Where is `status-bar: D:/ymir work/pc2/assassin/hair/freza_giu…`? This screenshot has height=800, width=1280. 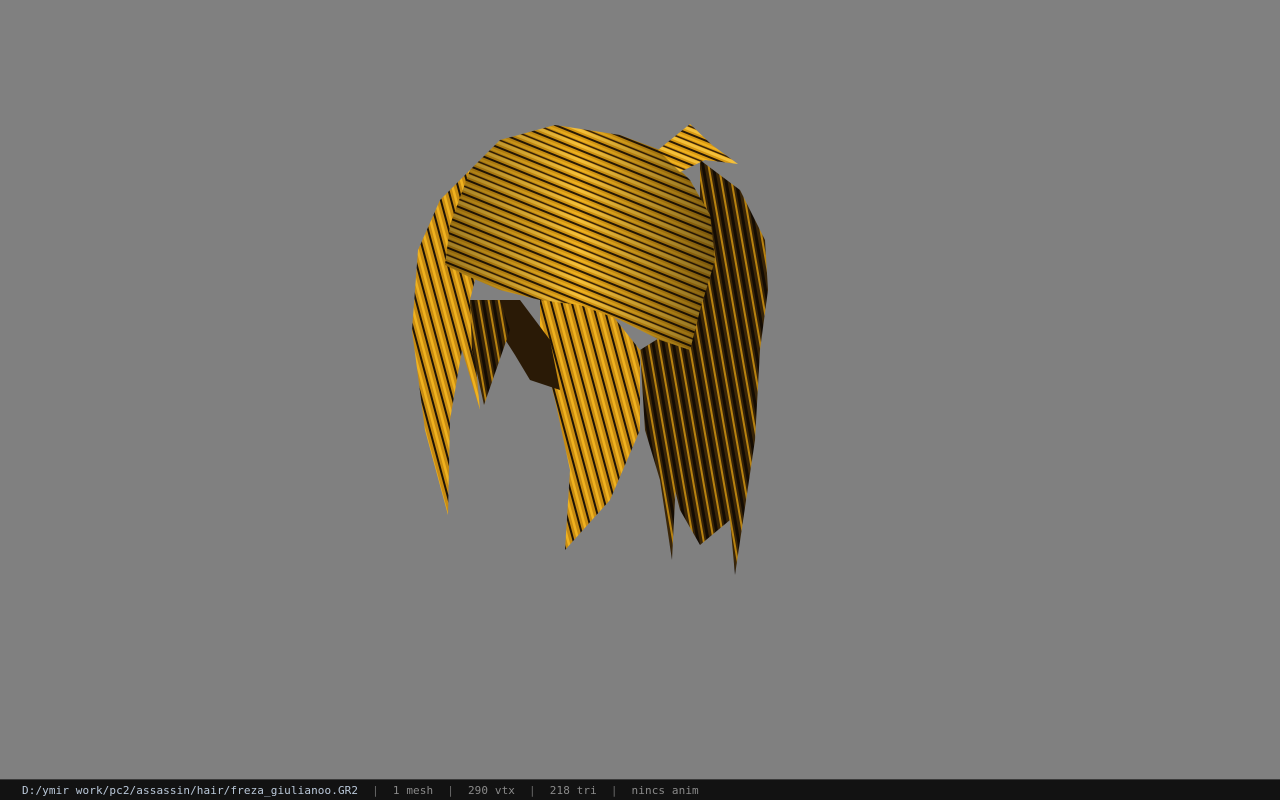
status-bar: D:/ymir work/pc2/assassin/hair/freza_giu… is located at coordinates (640, 789).